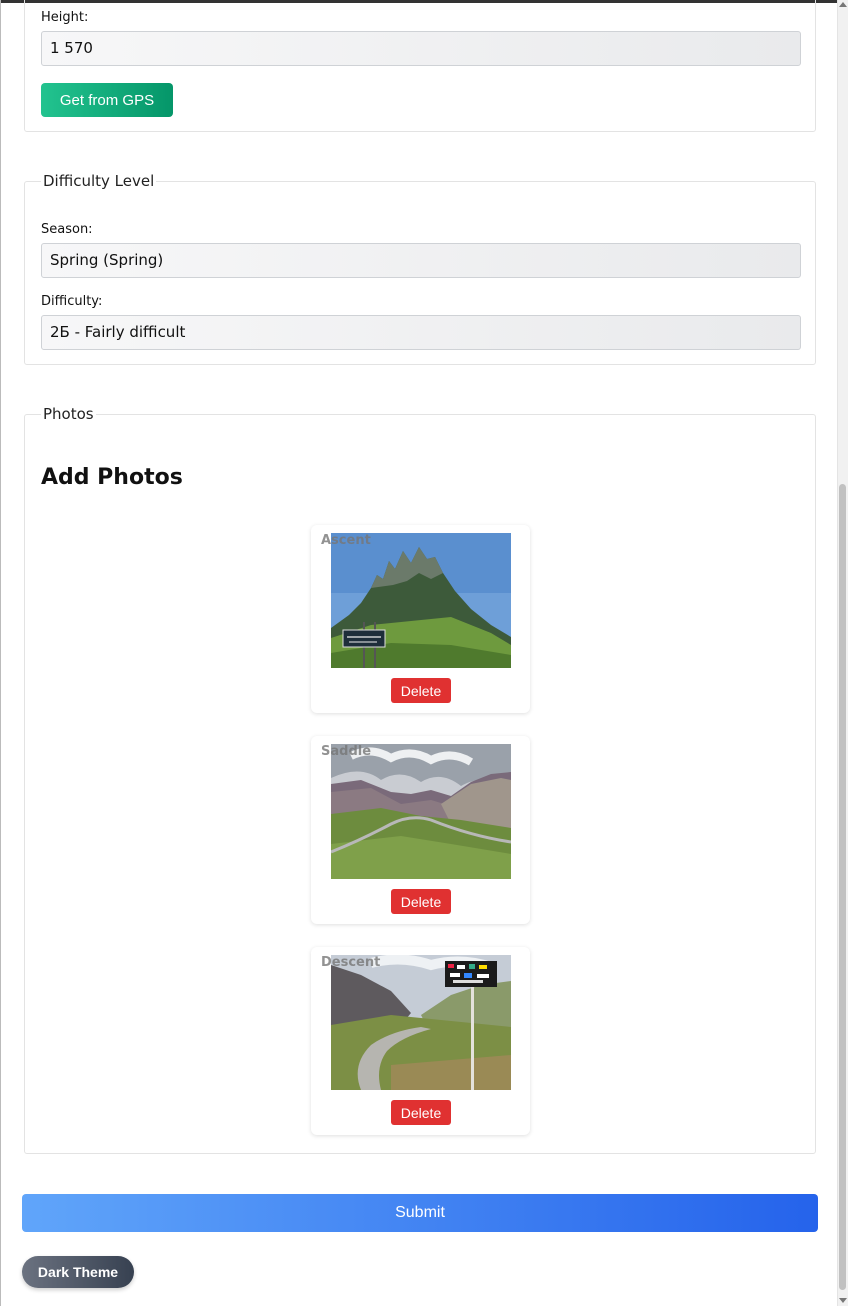  I want to click on scrollbar-thumb, so click(842, 887).